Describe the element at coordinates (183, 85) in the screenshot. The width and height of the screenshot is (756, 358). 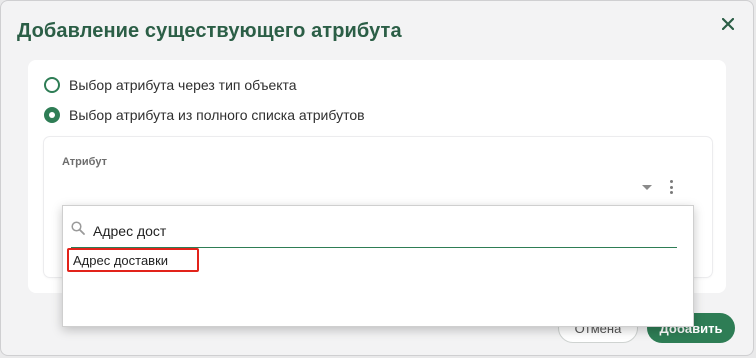
I see `option-by-object-type-label: Выбор атрибута через тип объекта` at that location.